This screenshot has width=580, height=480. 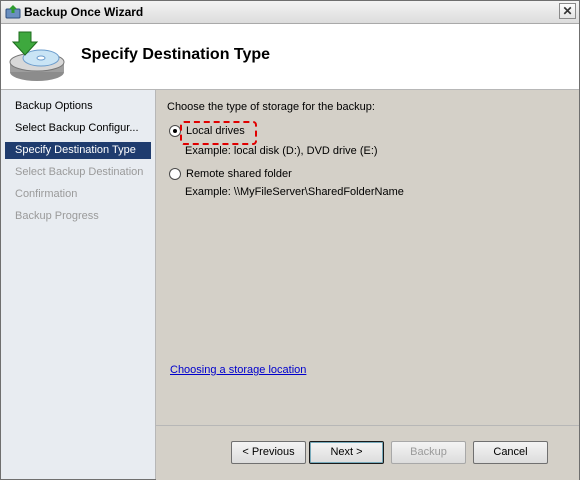 I want to click on storage-location-help-link: Choosing a storage location, so click(x=238, y=370).